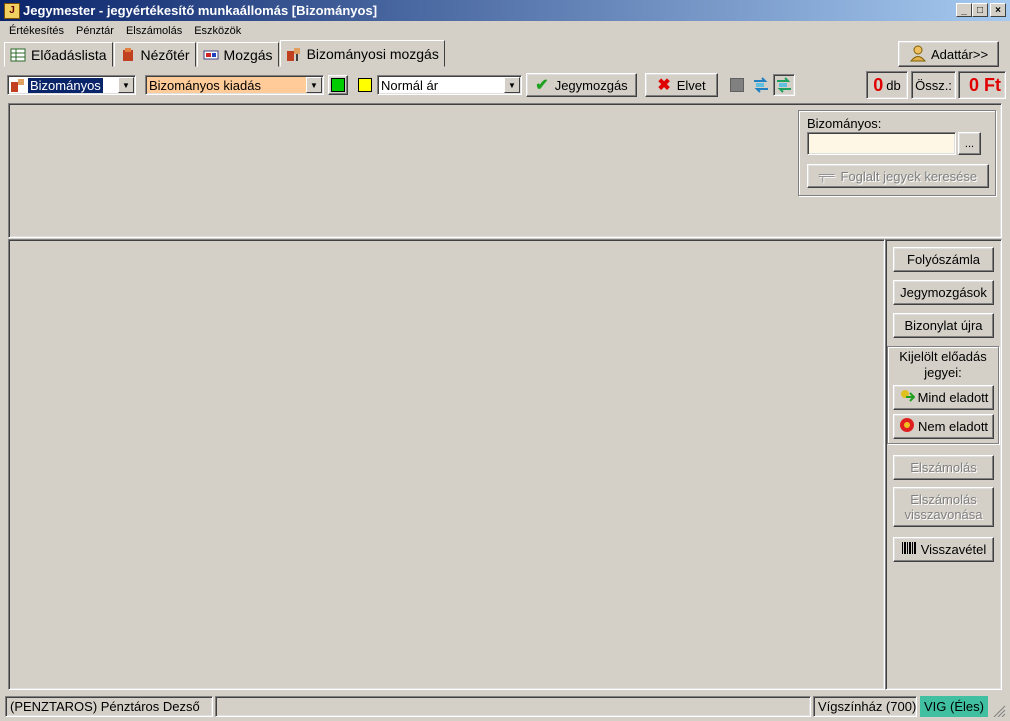 The height and width of the screenshot is (721, 1010). I want to click on cross-icon: ✖, so click(664, 85).